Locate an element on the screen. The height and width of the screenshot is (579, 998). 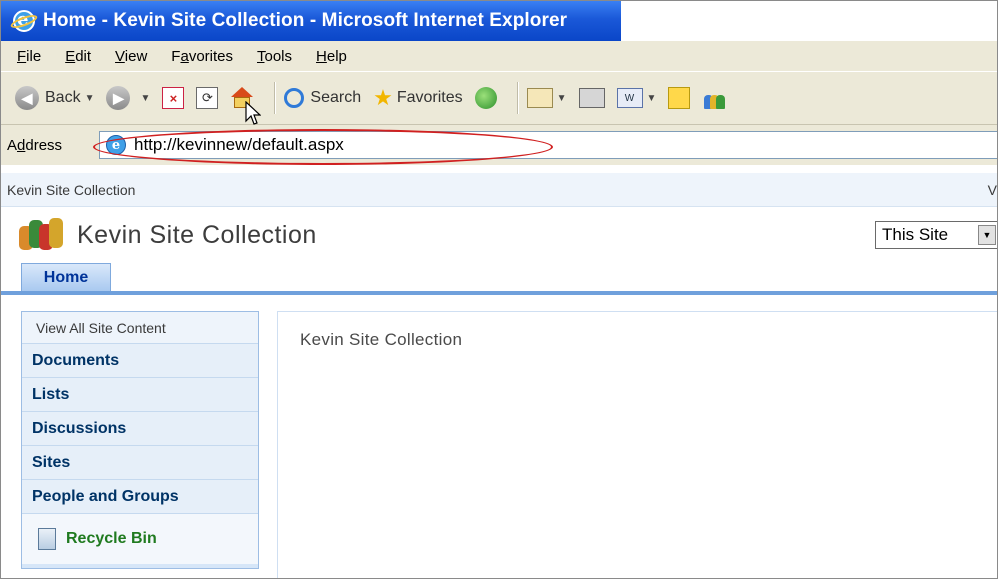
note-icon is located at coordinates (679, 98).